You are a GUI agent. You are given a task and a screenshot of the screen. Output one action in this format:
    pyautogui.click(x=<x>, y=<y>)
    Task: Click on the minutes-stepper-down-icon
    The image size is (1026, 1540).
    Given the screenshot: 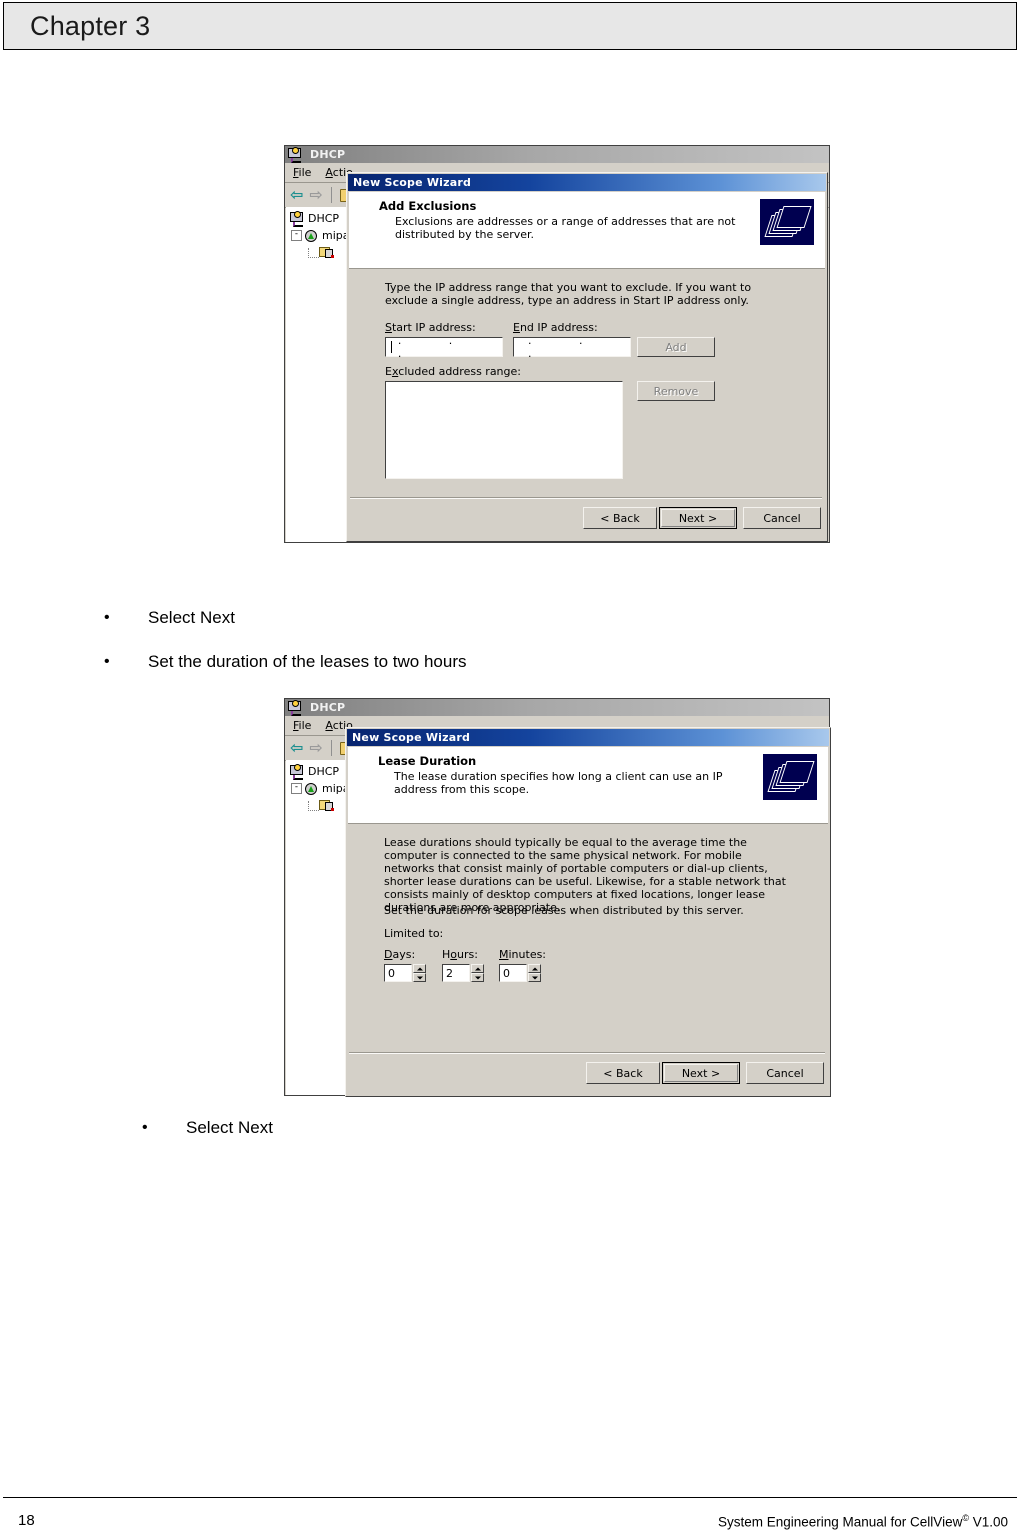 What is the action you would take?
    pyautogui.click(x=534, y=977)
    